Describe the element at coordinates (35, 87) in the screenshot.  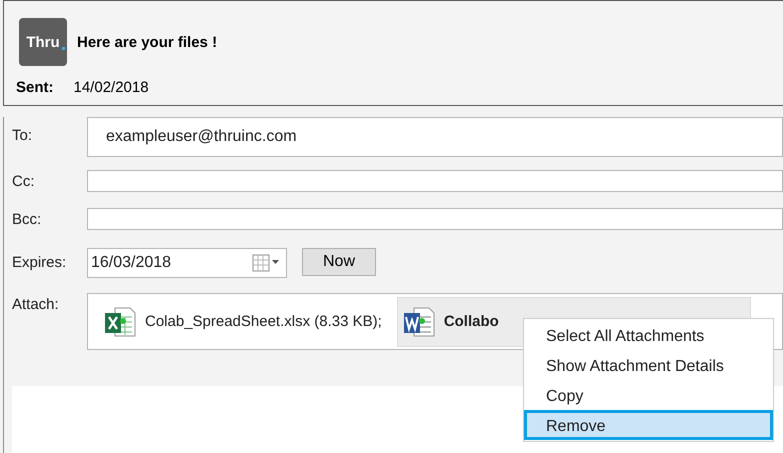
I see `sent-label: Sent:` at that location.